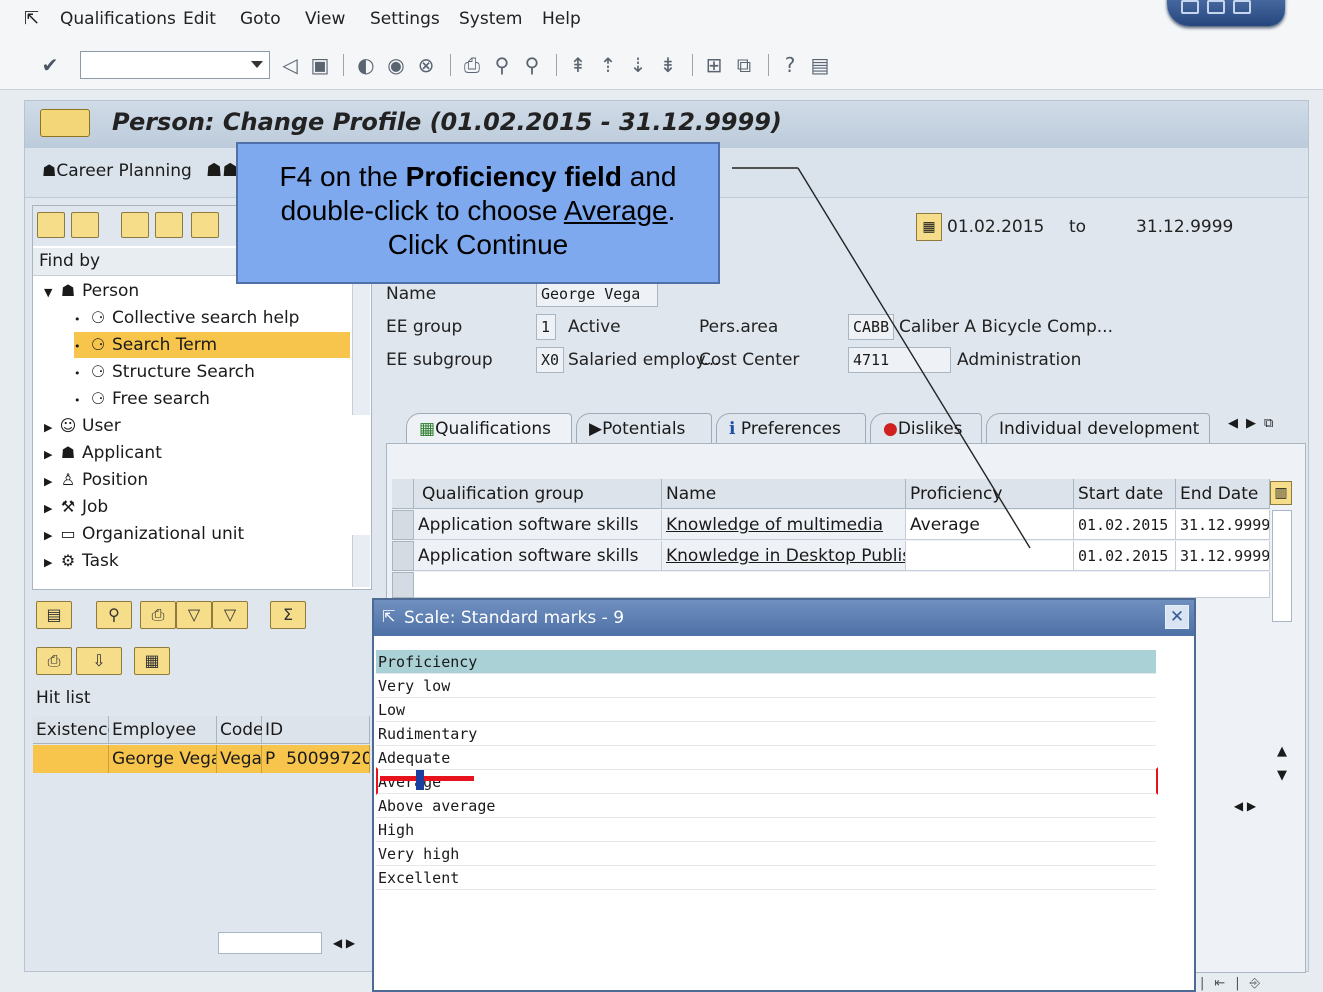 The image size is (1323, 992). What do you see at coordinates (197, 507) in the screenshot?
I see `tree-item: ▶ ⚒ Job` at bounding box center [197, 507].